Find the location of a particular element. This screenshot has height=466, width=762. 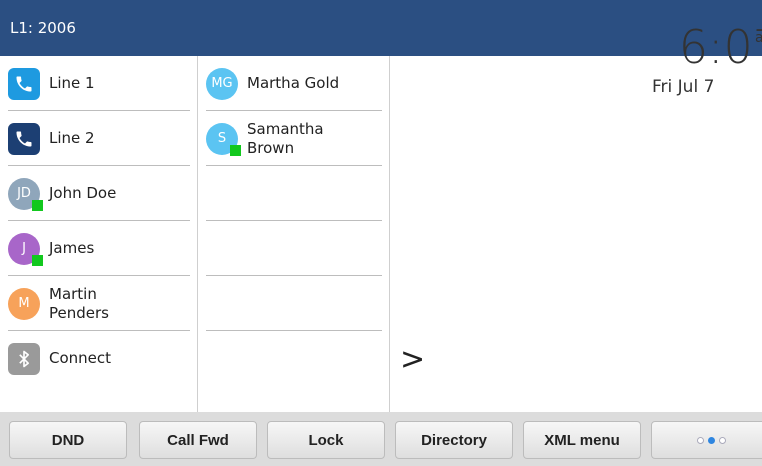

col1-key-4: J James is located at coordinates (99, 248).